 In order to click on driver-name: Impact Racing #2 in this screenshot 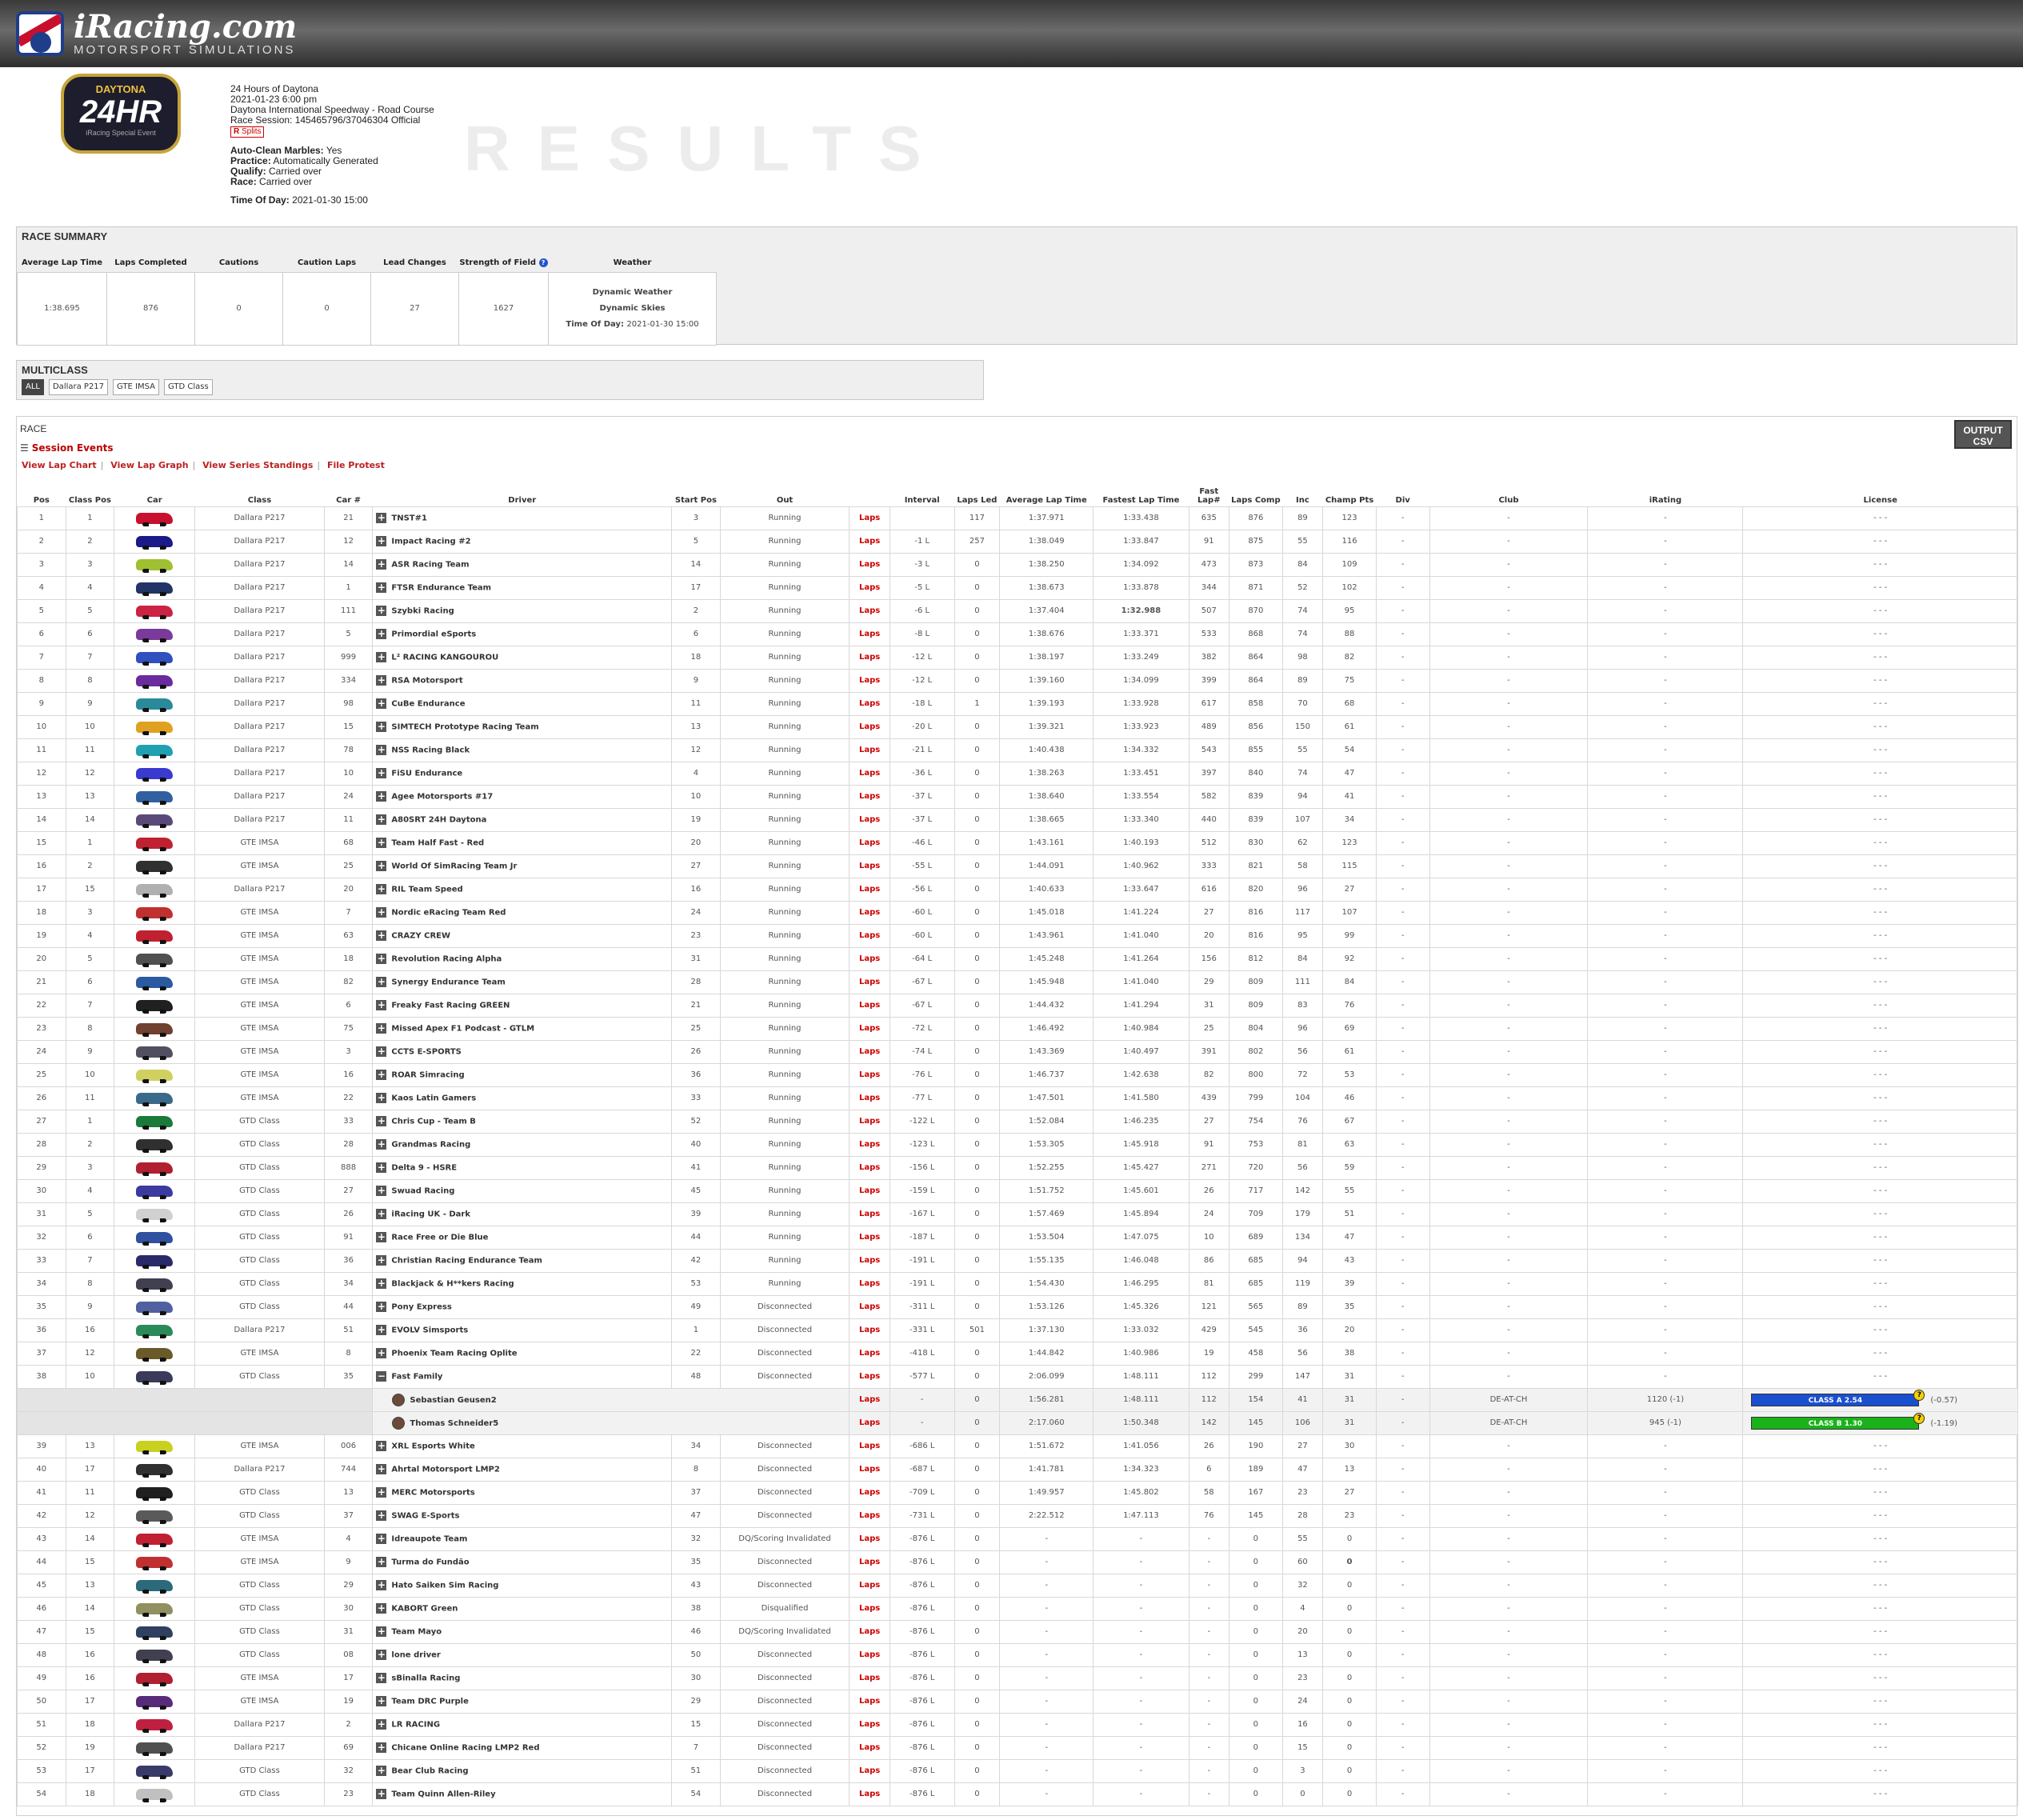, I will do `click(430, 542)`.